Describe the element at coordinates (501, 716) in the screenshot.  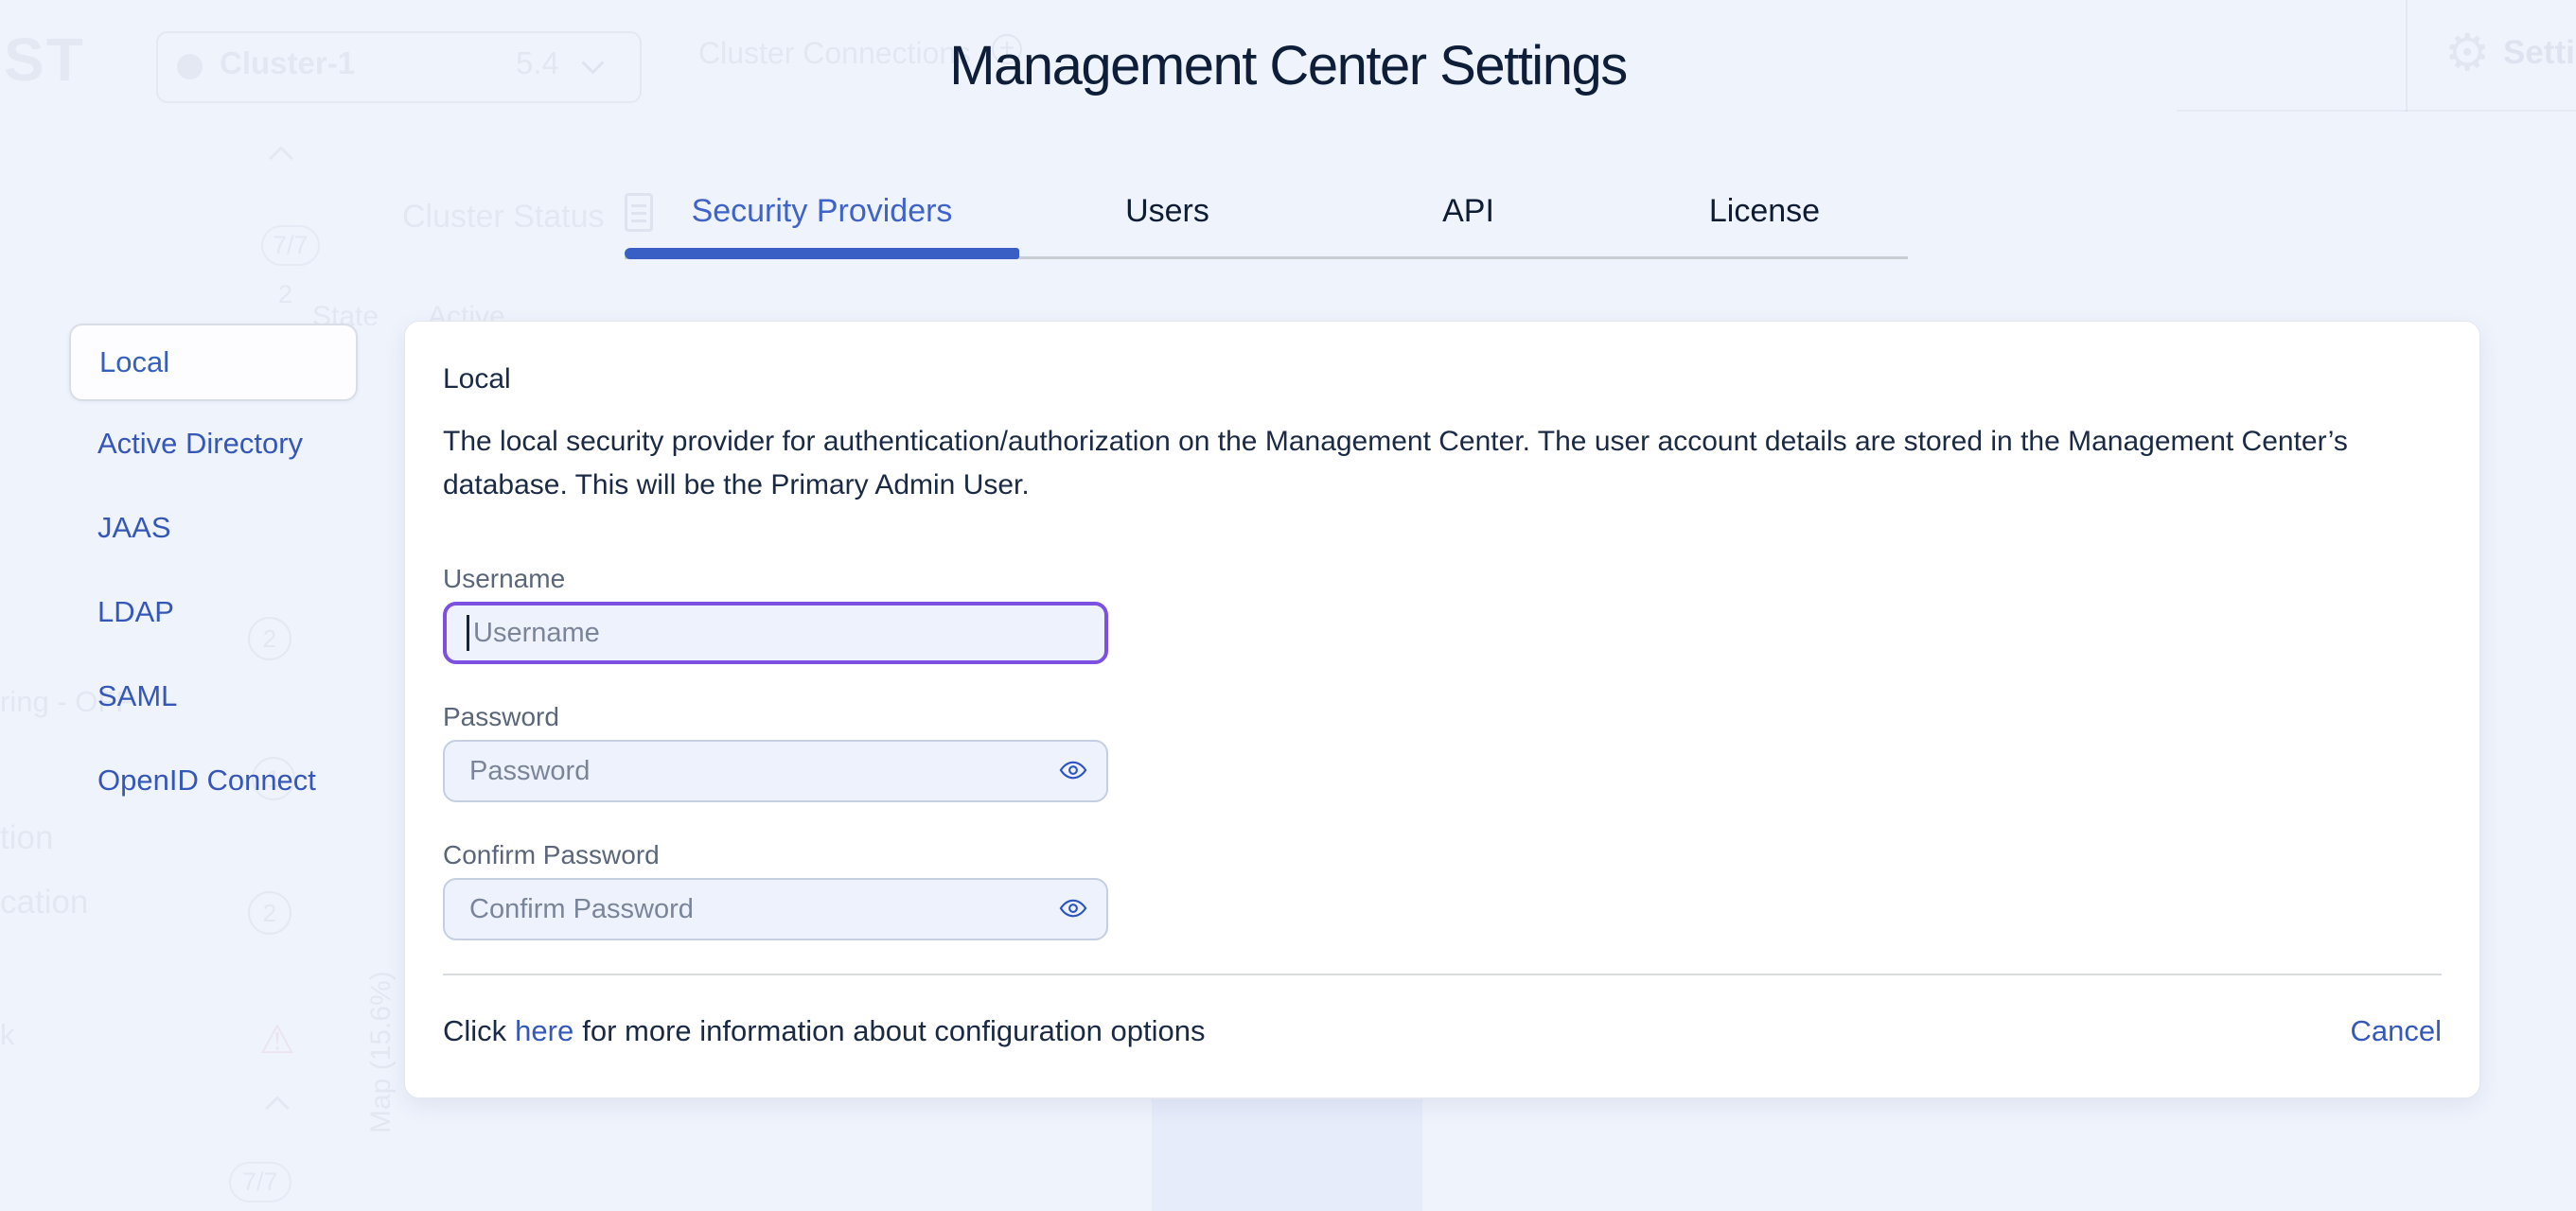
I see `password-label: Password` at that location.